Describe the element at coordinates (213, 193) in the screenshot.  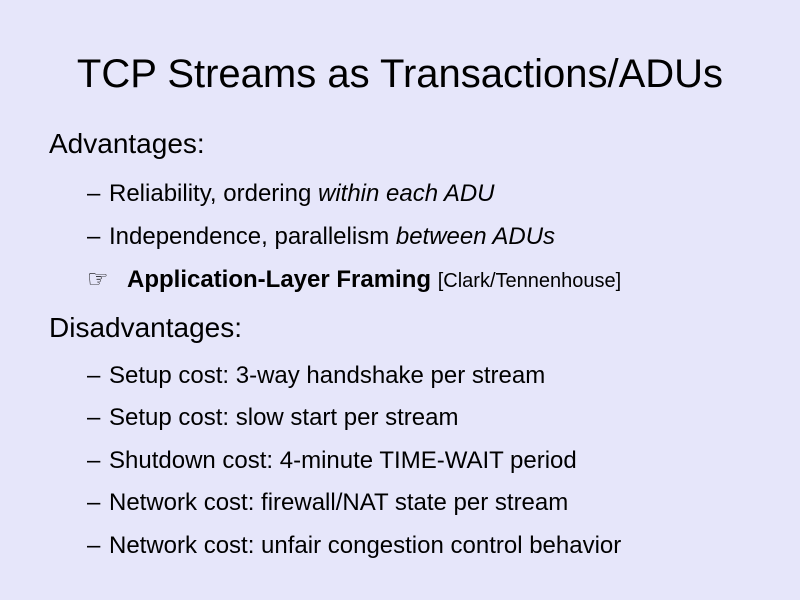
I see `advantage-text: Reliability, ordering` at that location.